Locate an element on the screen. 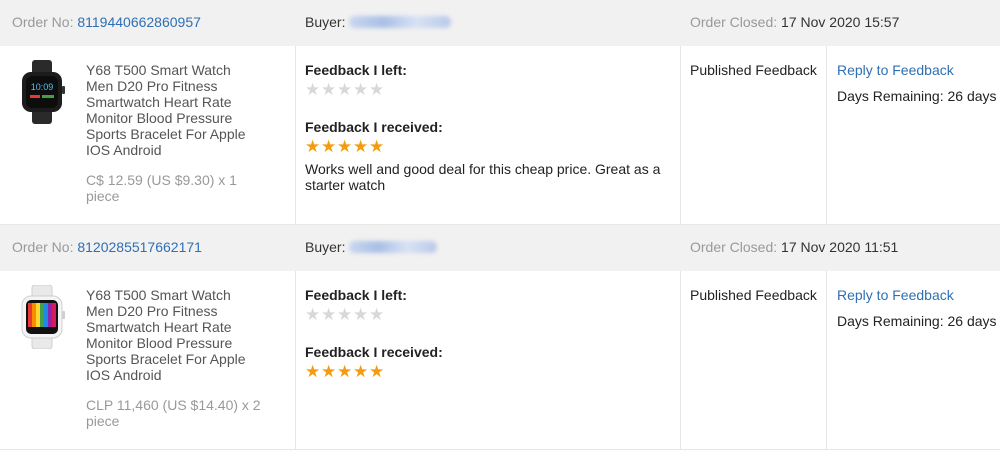 This screenshot has height=450, width=1000. order-header: Order No: 8120285517662171 Buyer is located at coordinates (500, 248).